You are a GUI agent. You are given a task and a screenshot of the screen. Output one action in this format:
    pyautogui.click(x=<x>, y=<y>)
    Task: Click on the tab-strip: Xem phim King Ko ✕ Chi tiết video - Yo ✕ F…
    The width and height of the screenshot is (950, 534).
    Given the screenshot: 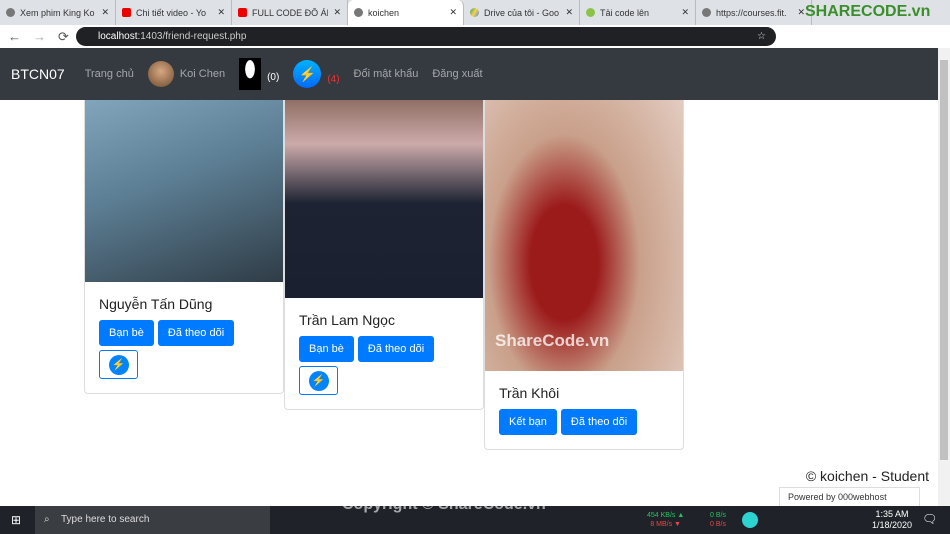 What is the action you would take?
    pyautogui.click(x=475, y=12)
    